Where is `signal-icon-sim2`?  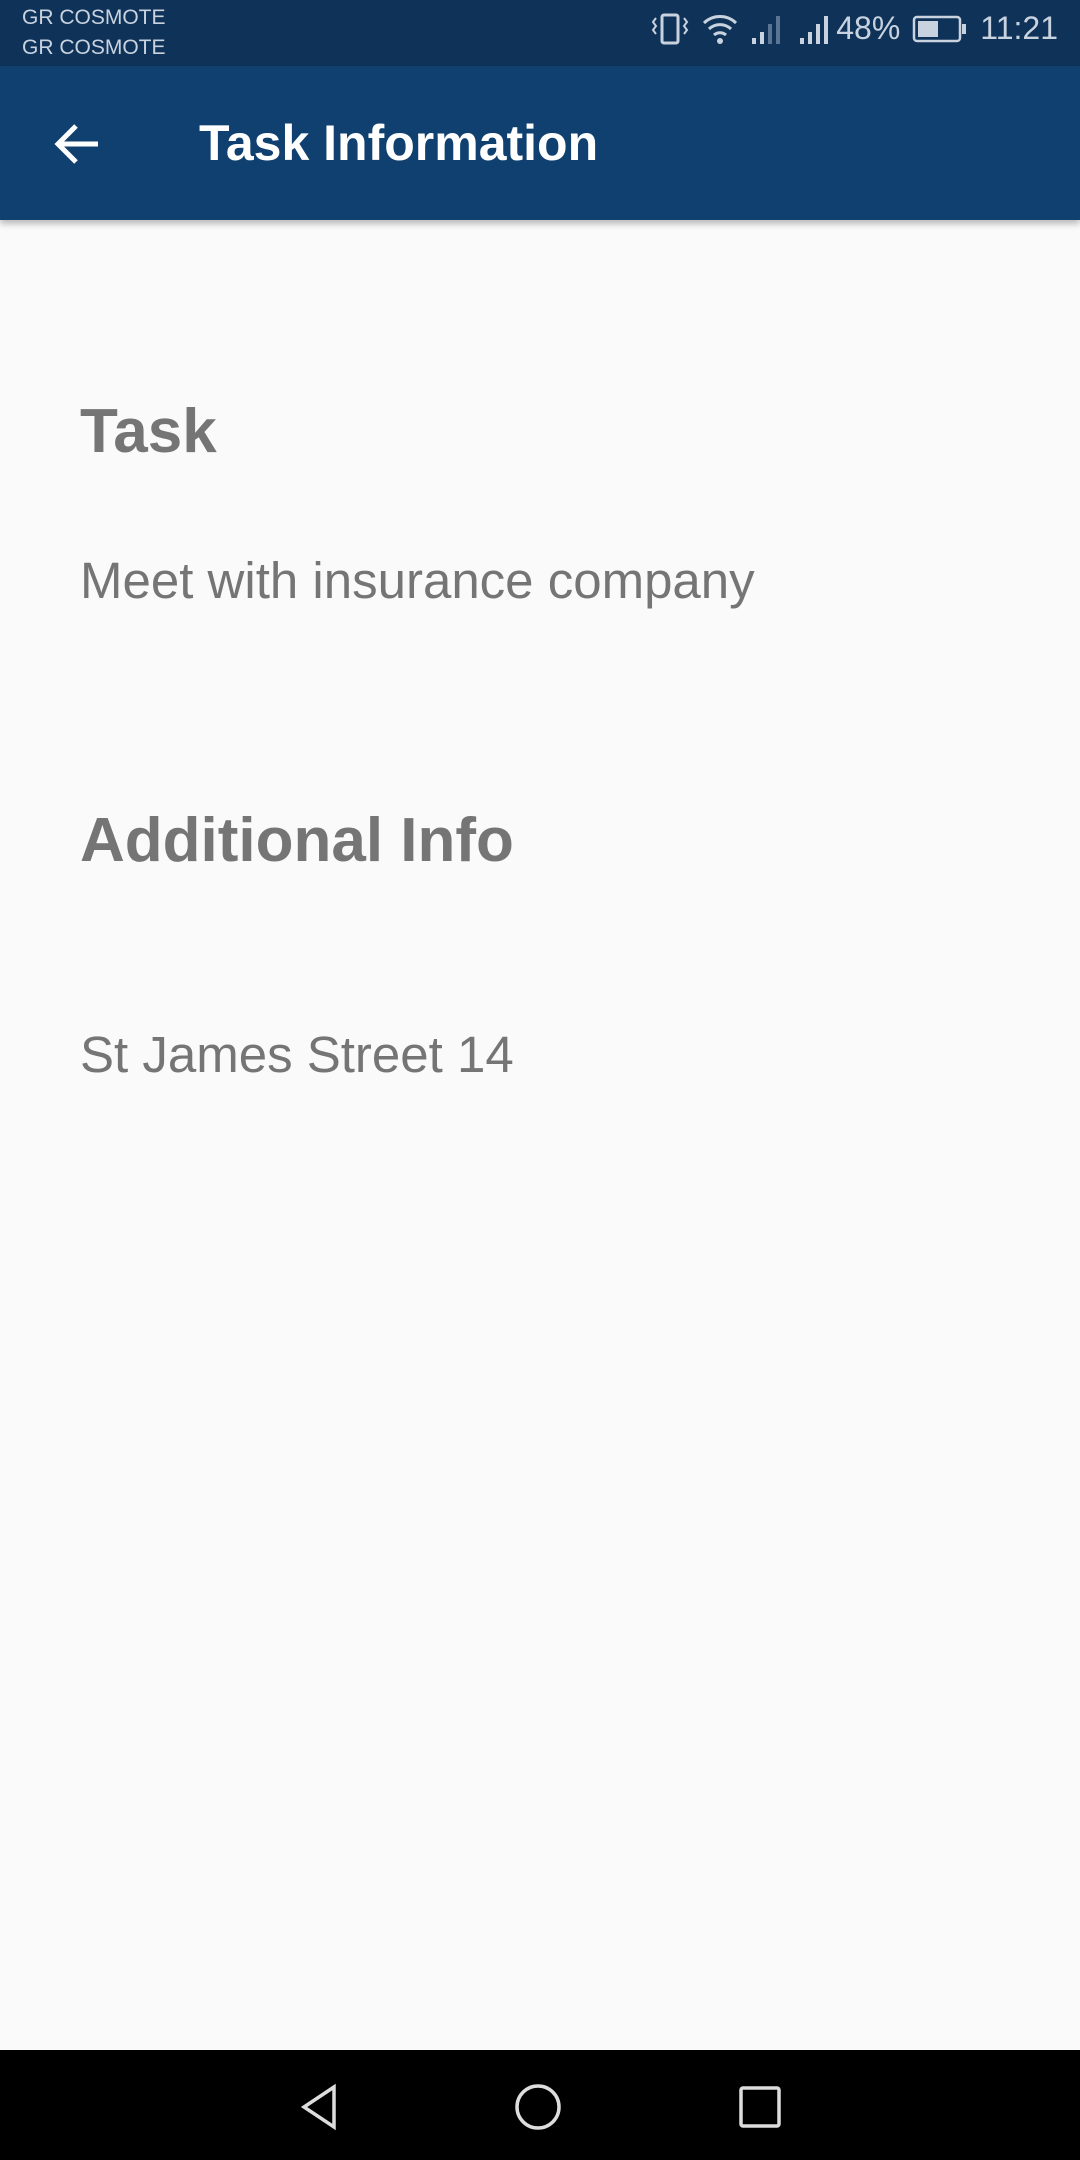
signal-icon-sim2 is located at coordinates (766, 29).